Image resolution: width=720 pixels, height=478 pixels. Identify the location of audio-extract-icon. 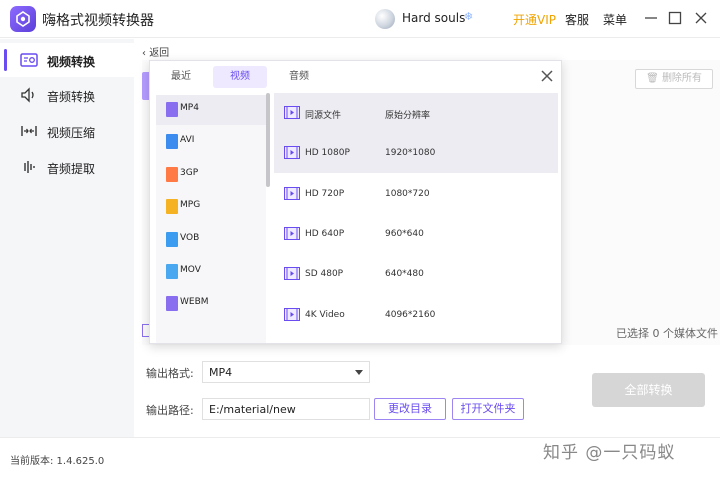
(29, 167).